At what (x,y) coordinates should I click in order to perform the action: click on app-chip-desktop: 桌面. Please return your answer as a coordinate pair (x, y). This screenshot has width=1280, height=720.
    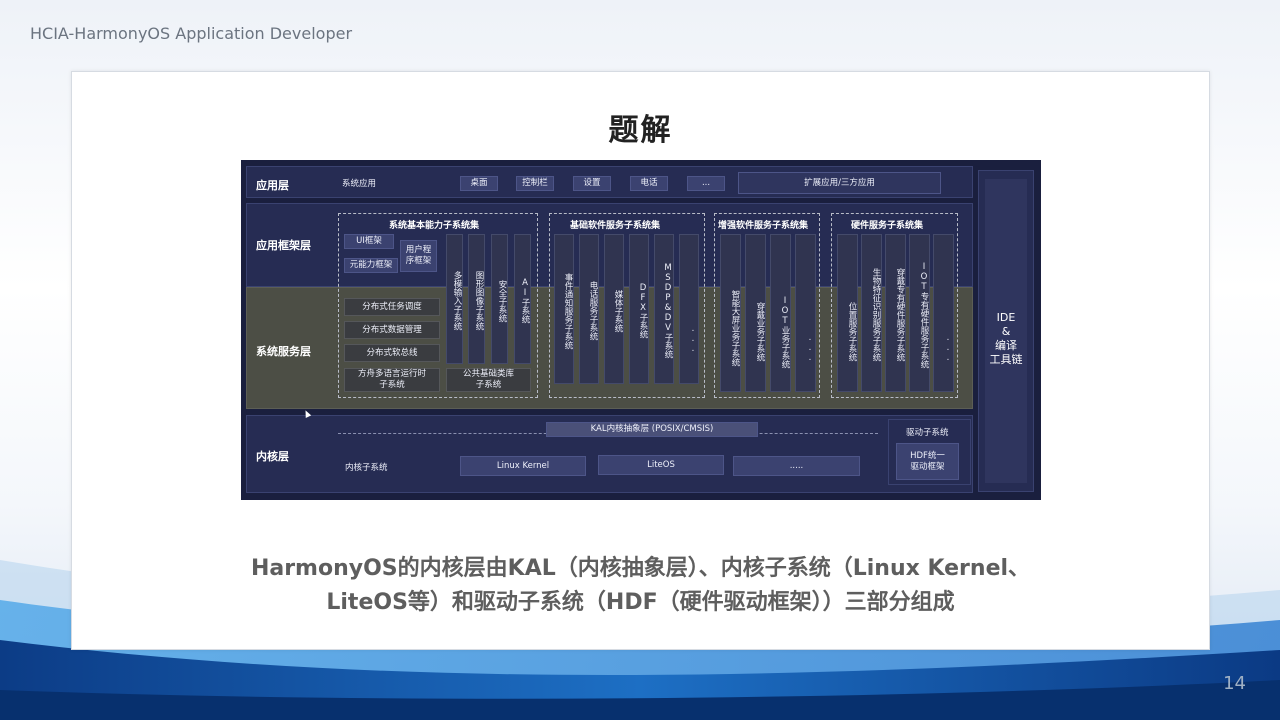
    Looking at the image, I should click on (479, 183).